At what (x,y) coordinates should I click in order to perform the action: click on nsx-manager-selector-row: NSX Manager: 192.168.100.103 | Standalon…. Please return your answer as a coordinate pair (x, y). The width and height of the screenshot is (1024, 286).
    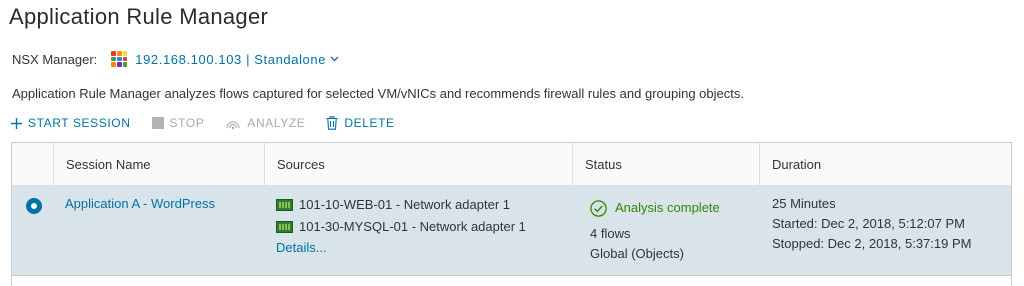
    Looking at the image, I should click on (175, 59).